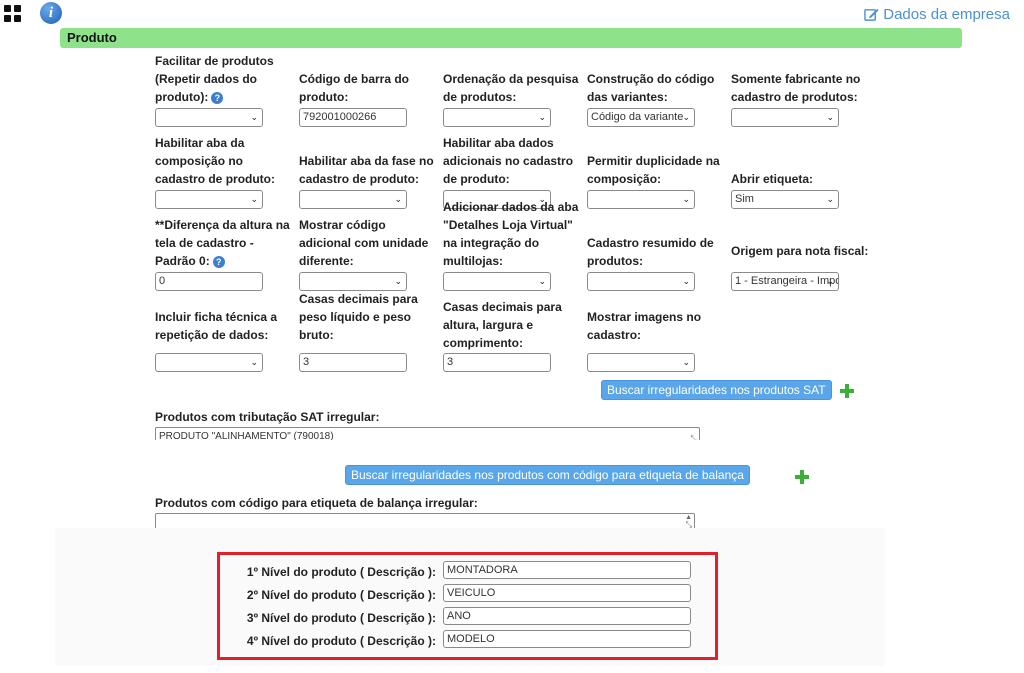  Describe the element at coordinates (694, 435) in the screenshot. I see `resize-grip-icon: ⤡` at that location.